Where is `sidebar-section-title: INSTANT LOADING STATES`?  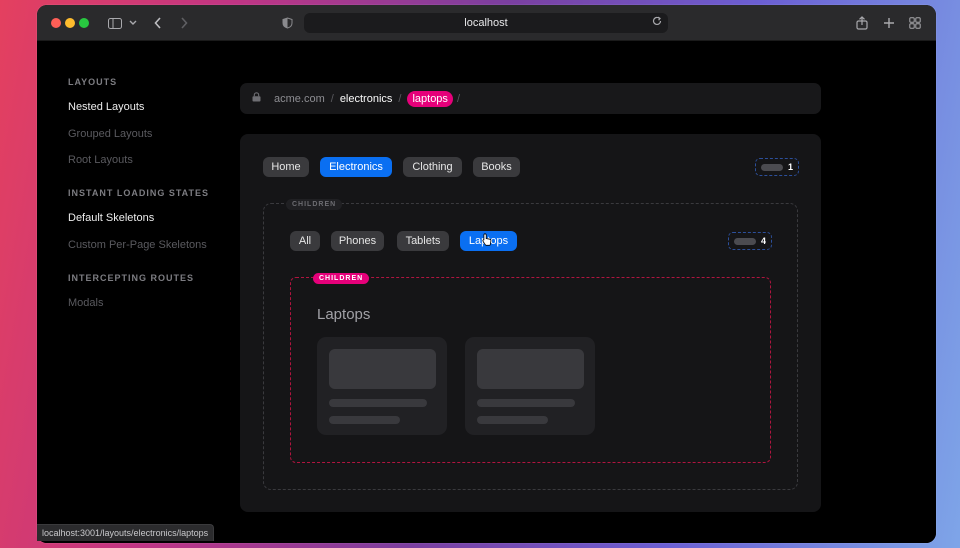 sidebar-section-title: INSTANT LOADING STATES is located at coordinates (138, 193).